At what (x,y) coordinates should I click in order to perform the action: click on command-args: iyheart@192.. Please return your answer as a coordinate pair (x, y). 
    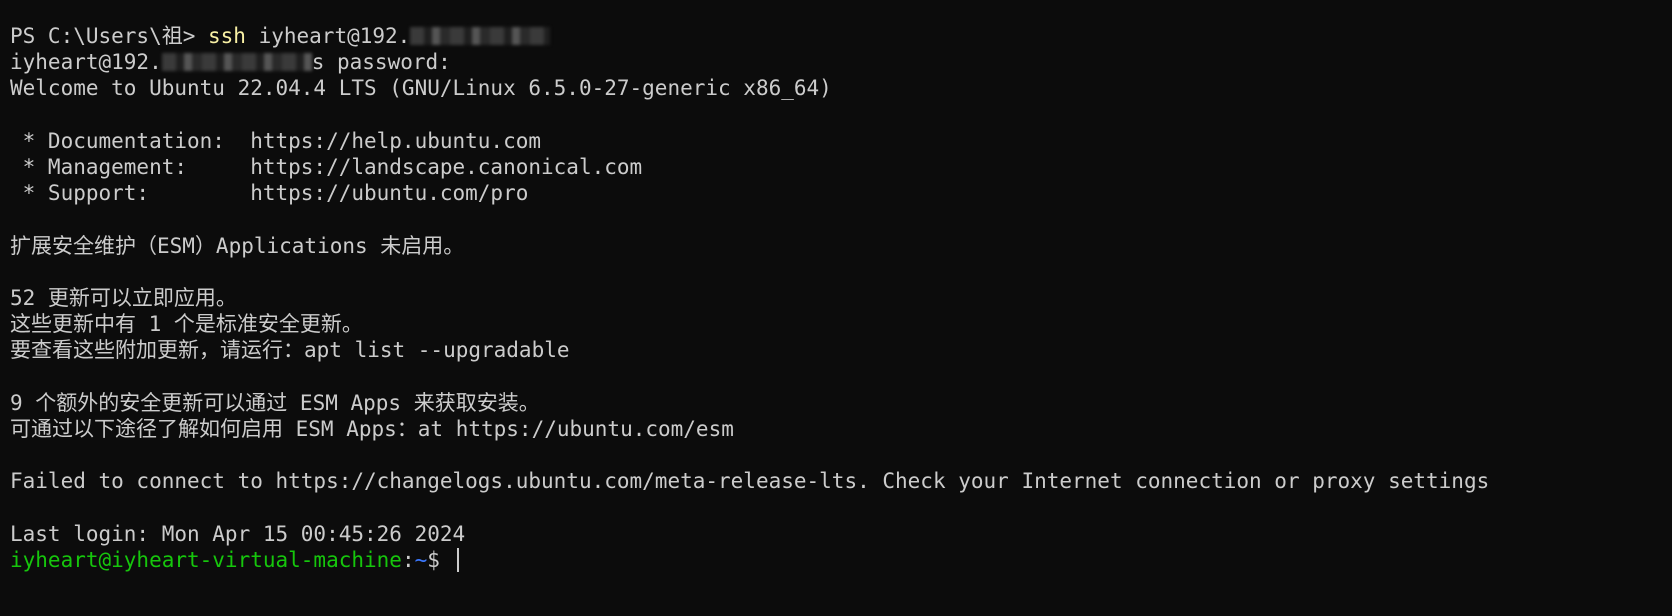
    Looking at the image, I should click on (328, 36).